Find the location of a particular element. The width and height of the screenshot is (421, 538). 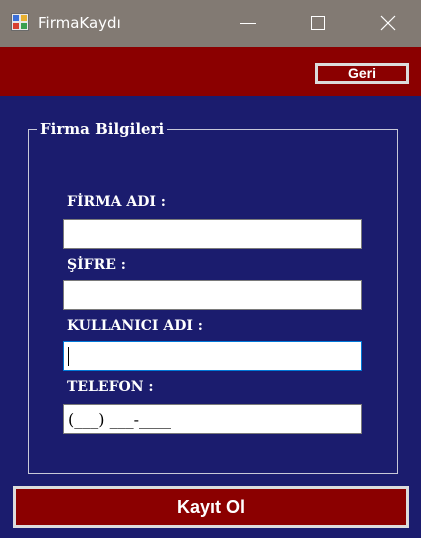

company-name-input is located at coordinates (212, 234).